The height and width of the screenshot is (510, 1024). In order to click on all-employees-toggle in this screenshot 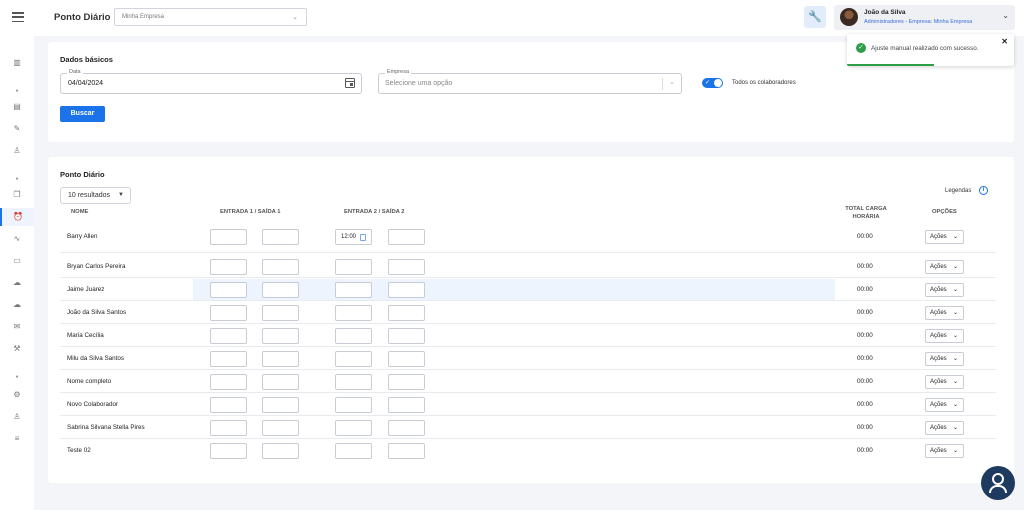, I will do `click(712, 83)`.